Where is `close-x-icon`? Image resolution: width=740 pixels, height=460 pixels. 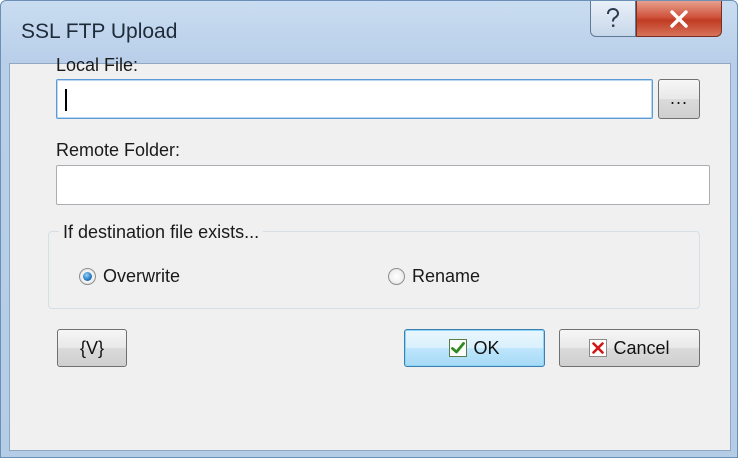 close-x-icon is located at coordinates (679, 18).